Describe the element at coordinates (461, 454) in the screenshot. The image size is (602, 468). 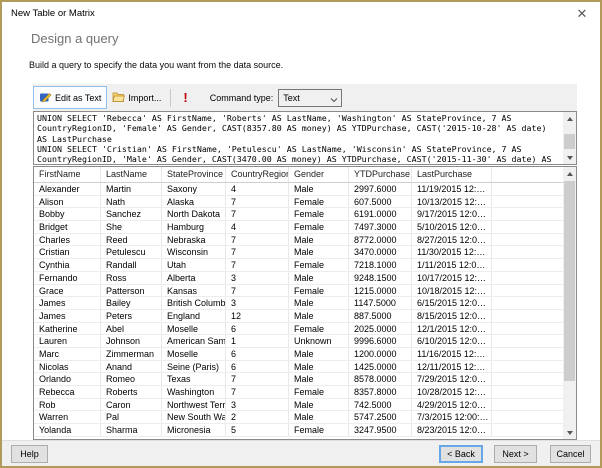
I see `back-button: < Back` at that location.